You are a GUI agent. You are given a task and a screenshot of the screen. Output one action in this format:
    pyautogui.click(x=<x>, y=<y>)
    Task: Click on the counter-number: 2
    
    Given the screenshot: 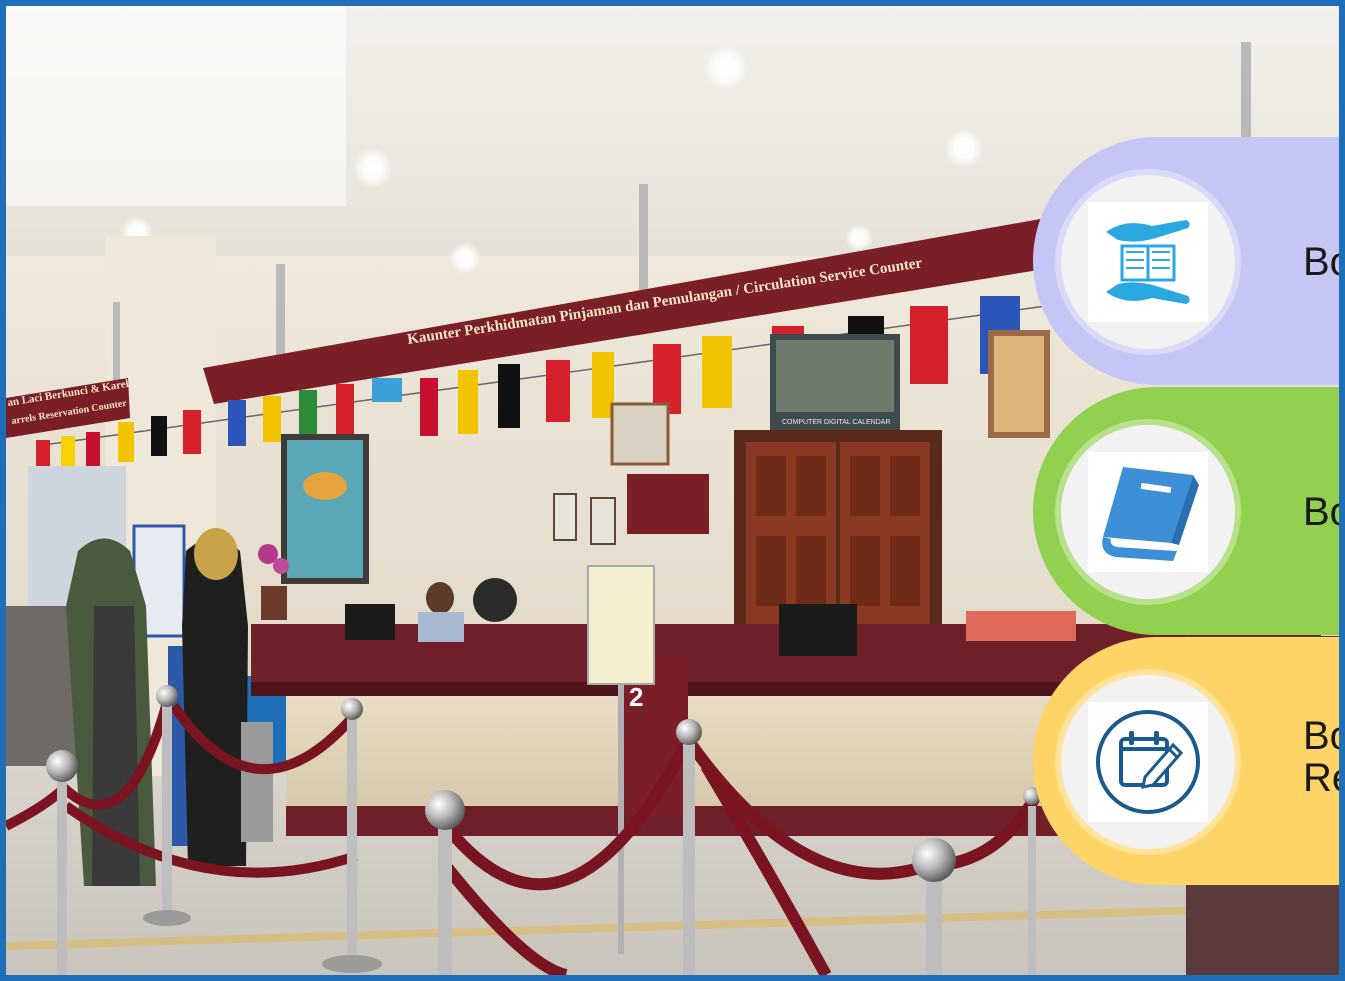 What is the action you would take?
    pyautogui.click(x=636, y=697)
    